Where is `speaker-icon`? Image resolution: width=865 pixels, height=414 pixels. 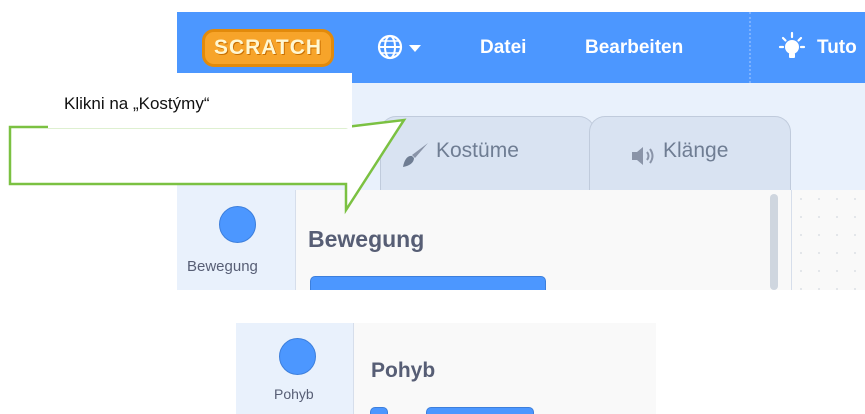 speaker-icon is located at coordinates (643, 156).